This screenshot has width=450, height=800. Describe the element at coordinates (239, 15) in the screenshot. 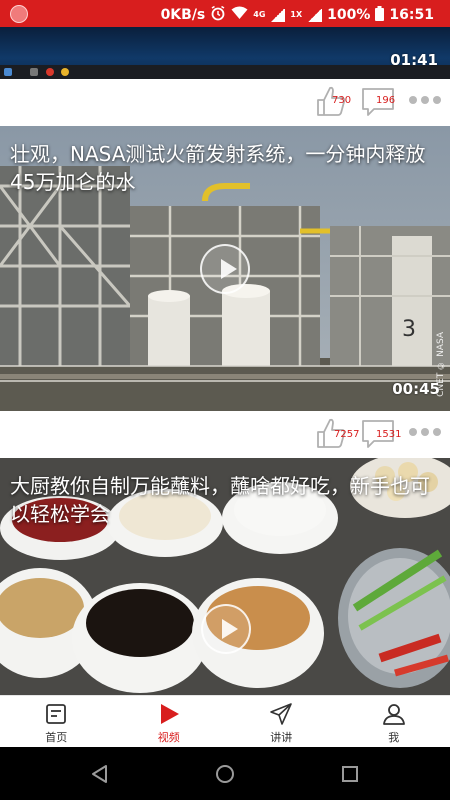

I see `wifi-icon` at that location.